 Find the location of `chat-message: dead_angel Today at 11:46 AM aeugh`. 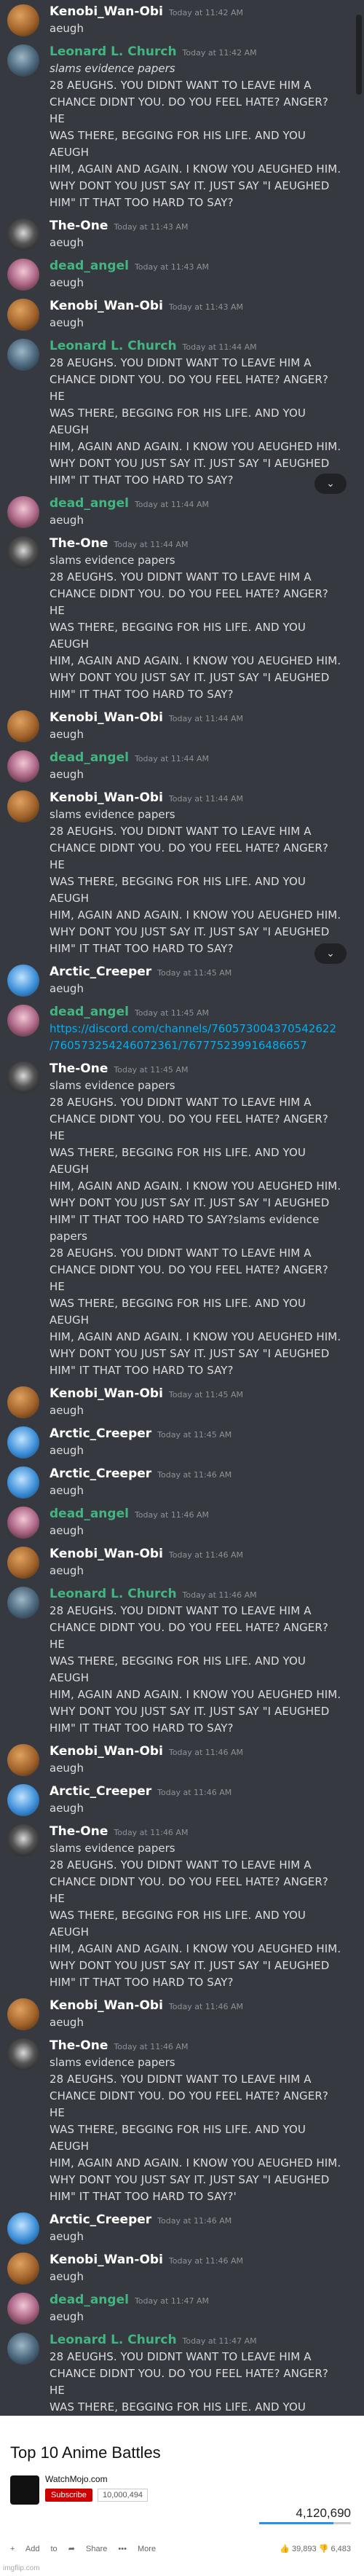

chat-message: dead_angel Today at 11:46 AM aeugh is located at coordinates (182, 1522).